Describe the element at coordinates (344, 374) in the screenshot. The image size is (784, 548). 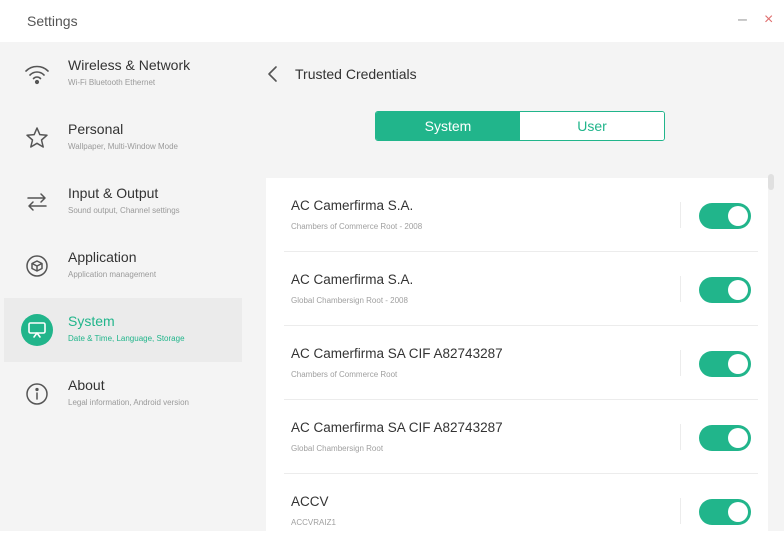
I see `credential-subtitle: Chambers of Commerce Root` at that location.